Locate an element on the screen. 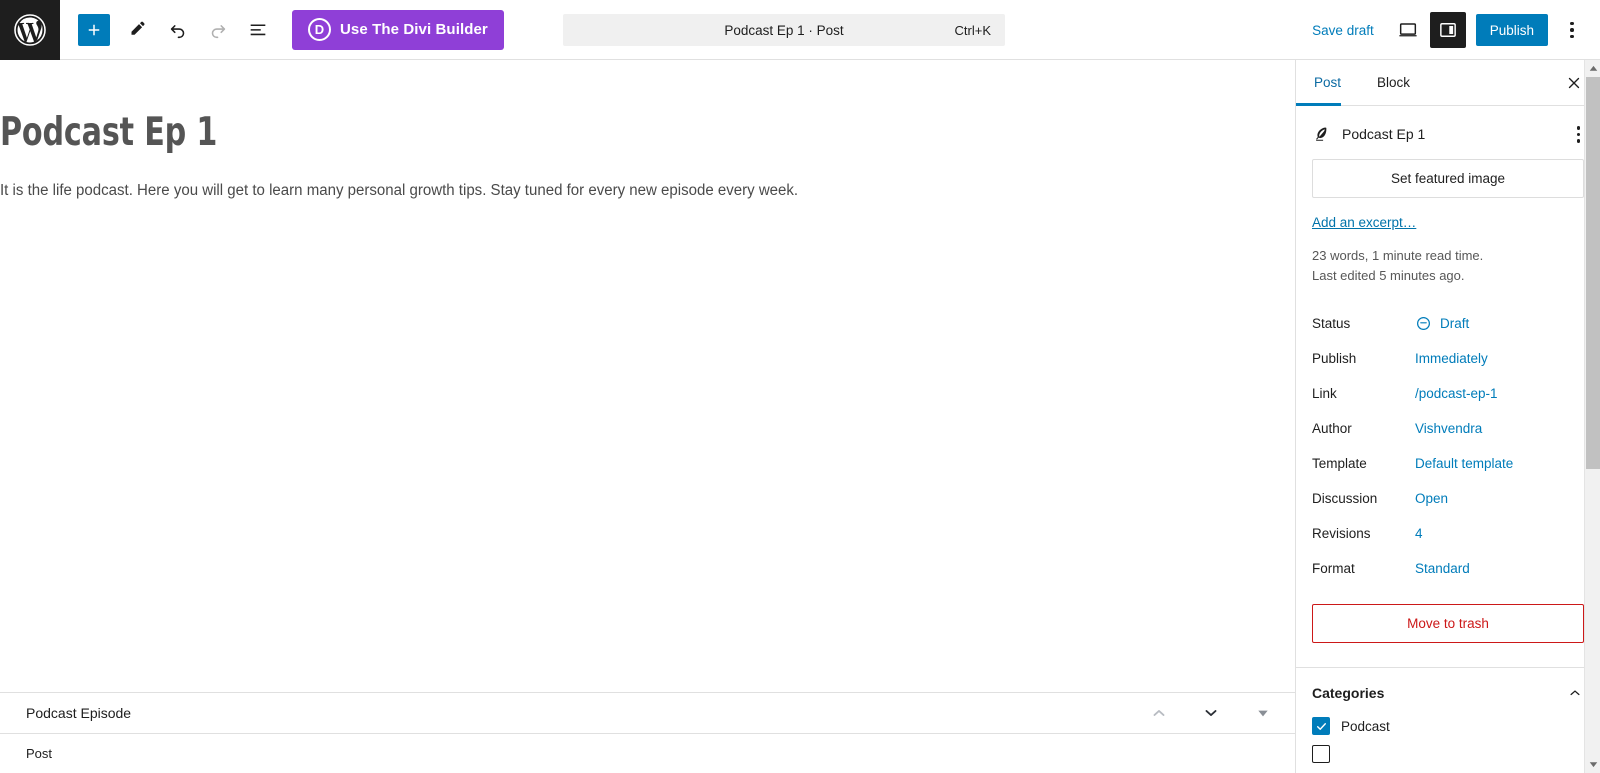 This screenshot has height=773, width=1600. template-button: Default template is located at coordinates (1464, 463).